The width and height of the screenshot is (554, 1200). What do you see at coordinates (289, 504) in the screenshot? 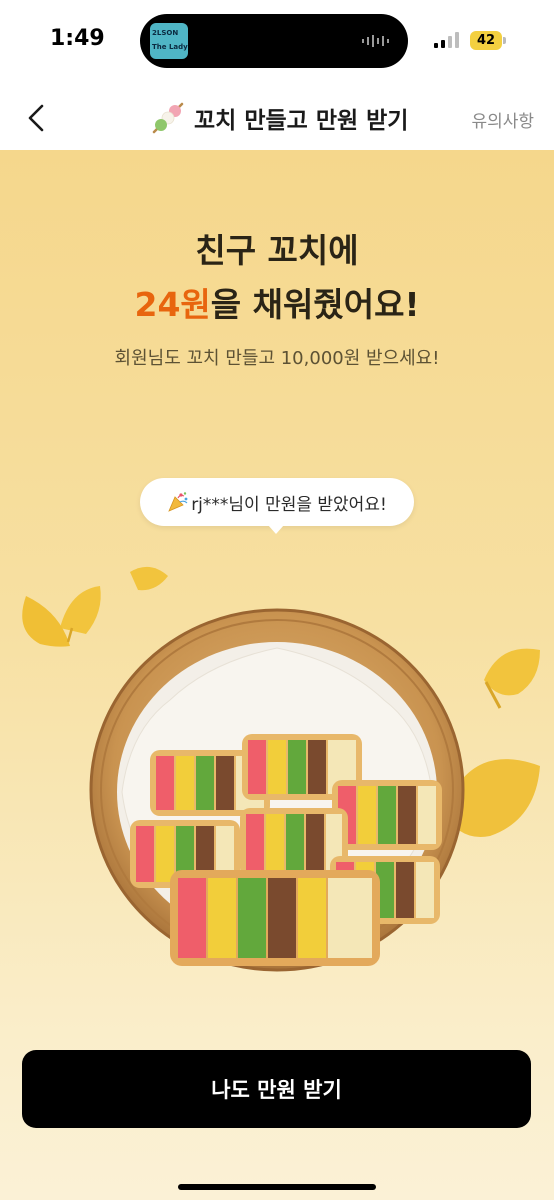
I see `toast-text: rj***님이 만원을 받았어요!` at bounding box center [289, 504].